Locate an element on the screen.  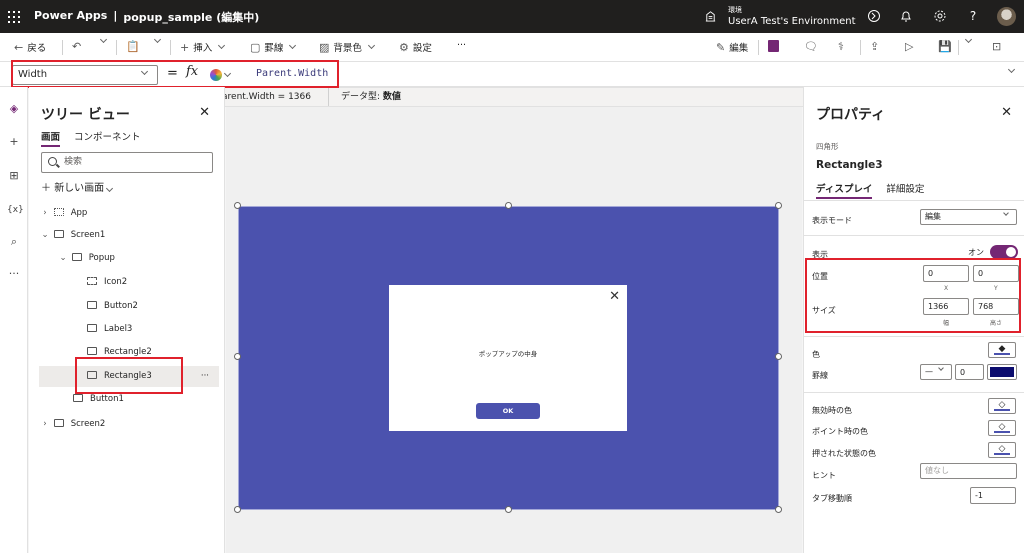
tab-display: ディスプレイ is located at coordinates (844, 190).